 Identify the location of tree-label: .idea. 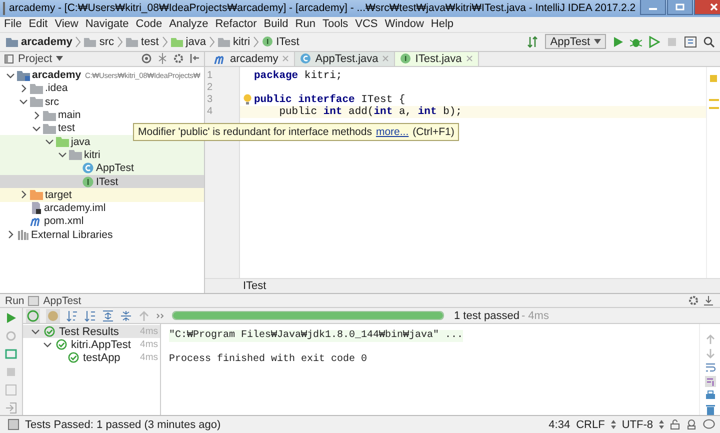
(56, 88).